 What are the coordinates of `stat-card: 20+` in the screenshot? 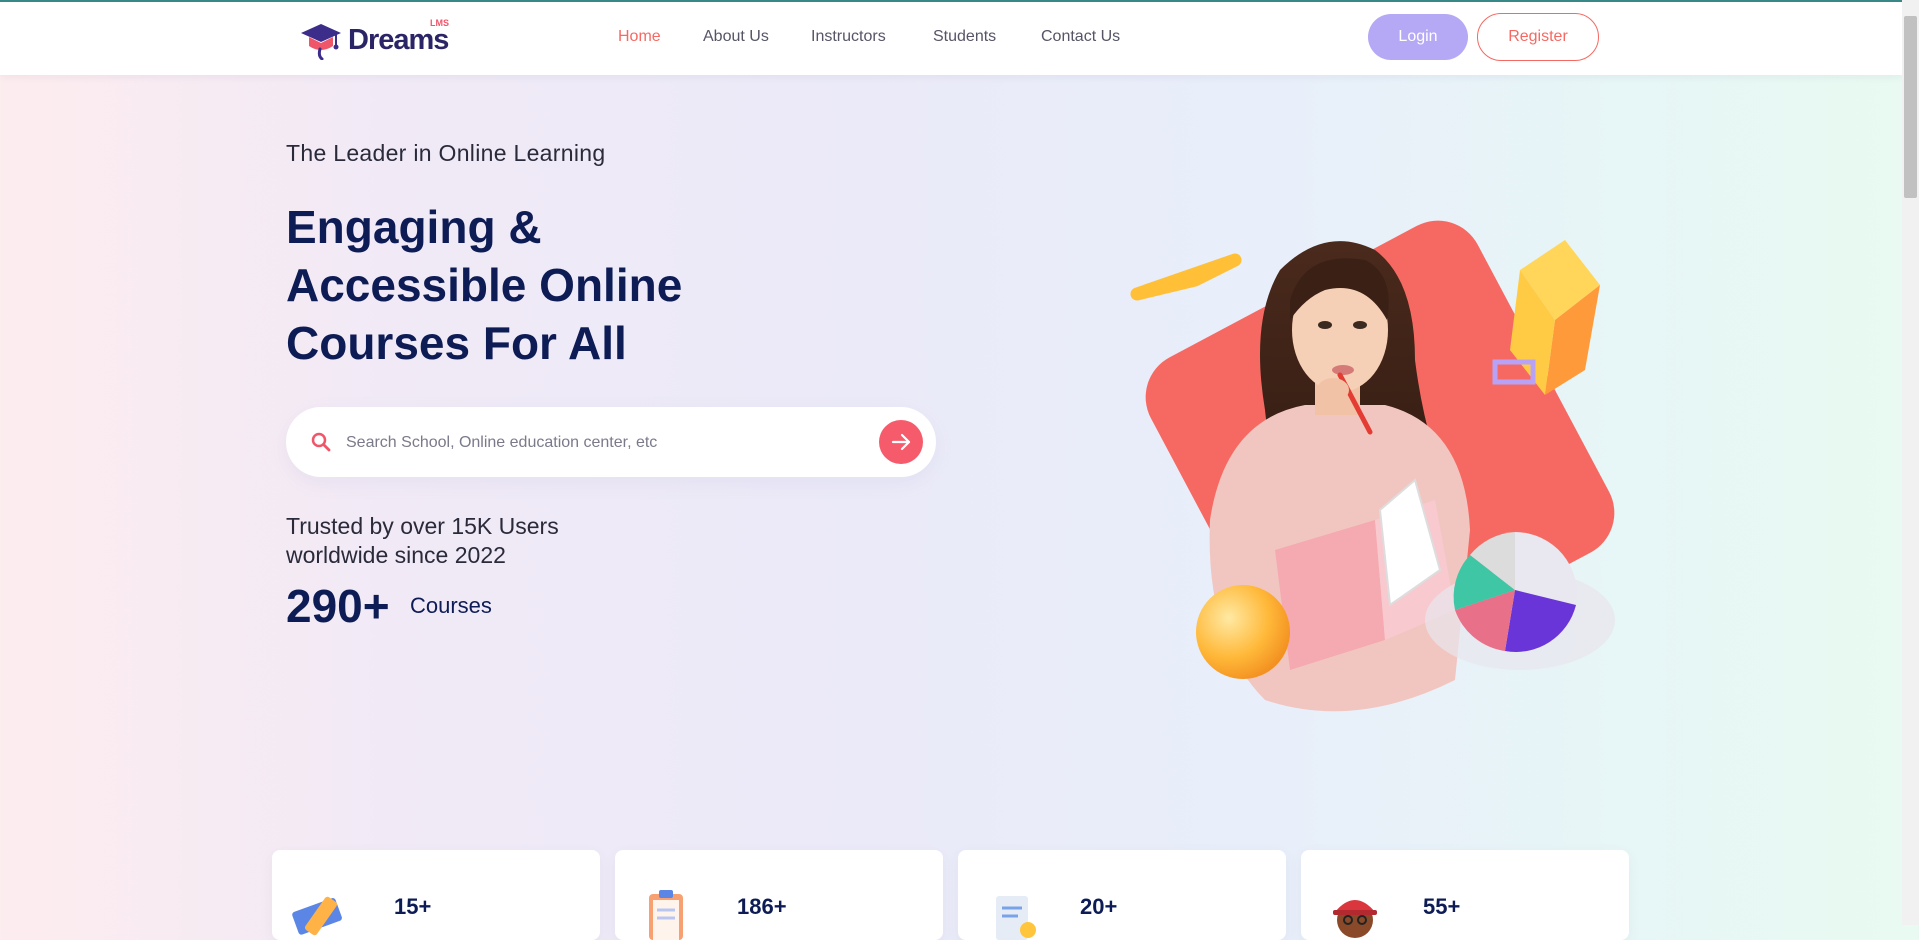 It's located at (1122, 895).